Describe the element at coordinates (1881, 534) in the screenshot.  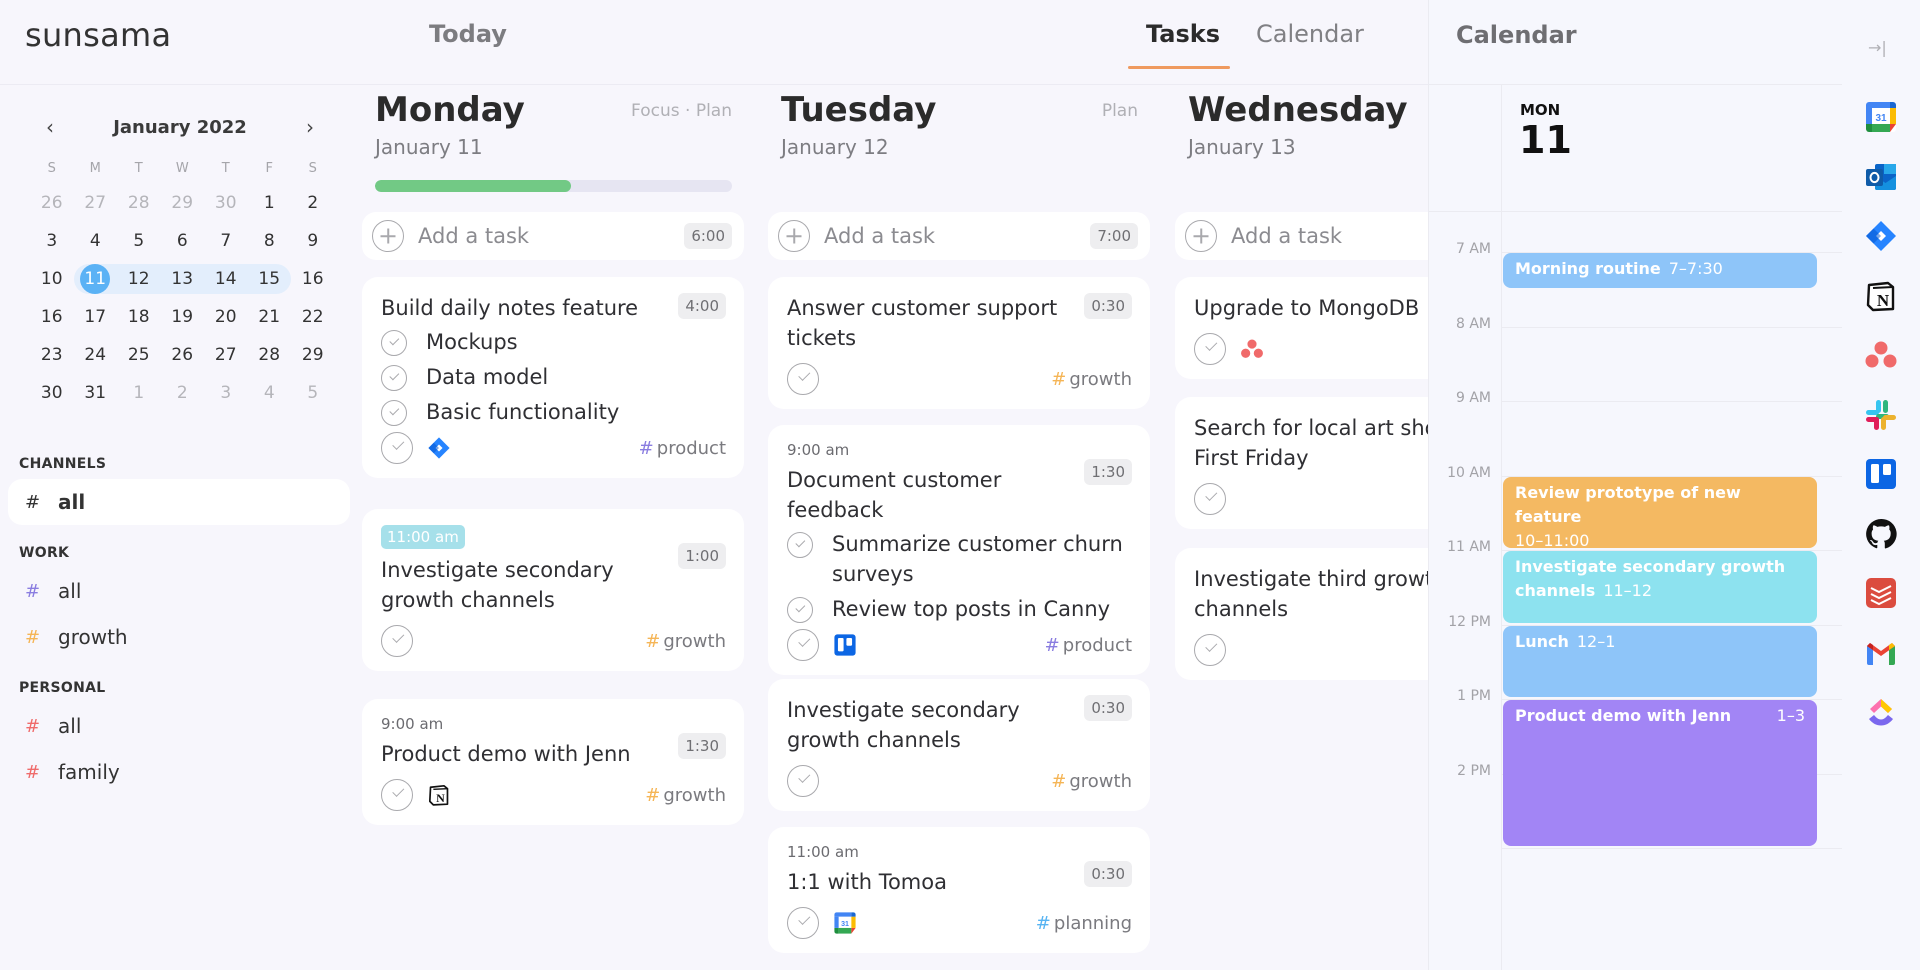
I see `github-icon` at that location.